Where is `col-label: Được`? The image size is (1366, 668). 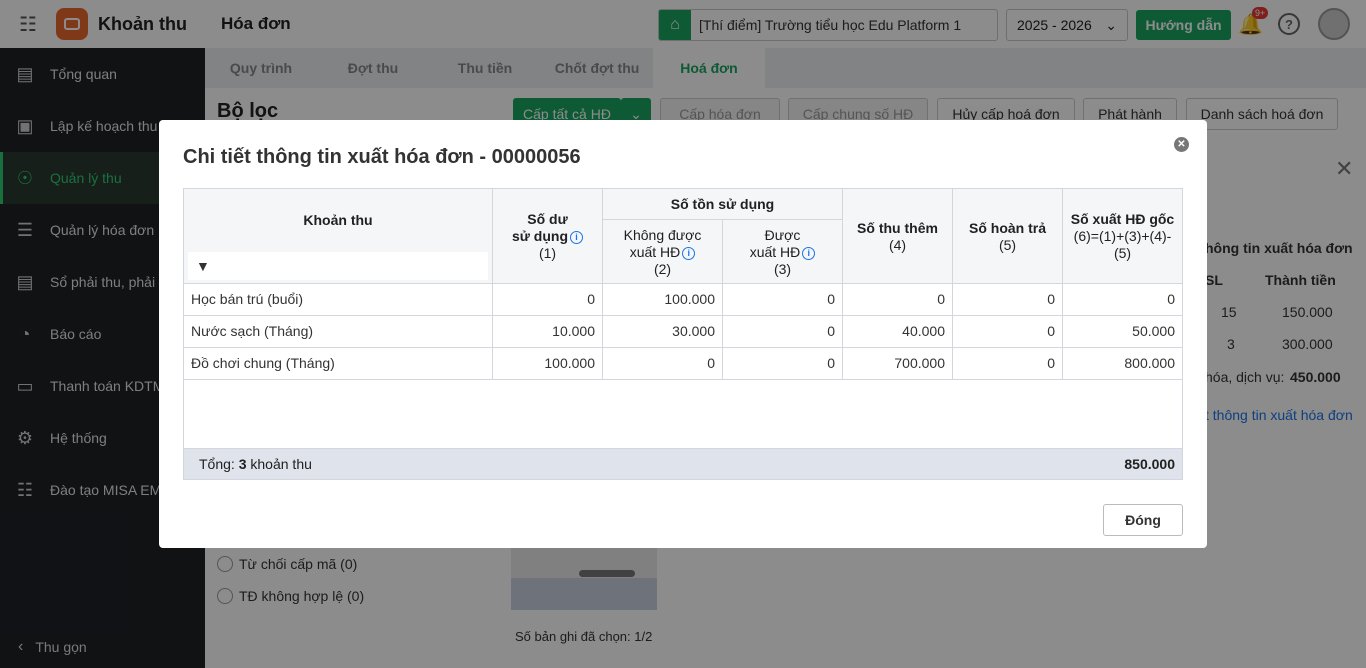
col-label: Được is located at coordinates (782, 234).